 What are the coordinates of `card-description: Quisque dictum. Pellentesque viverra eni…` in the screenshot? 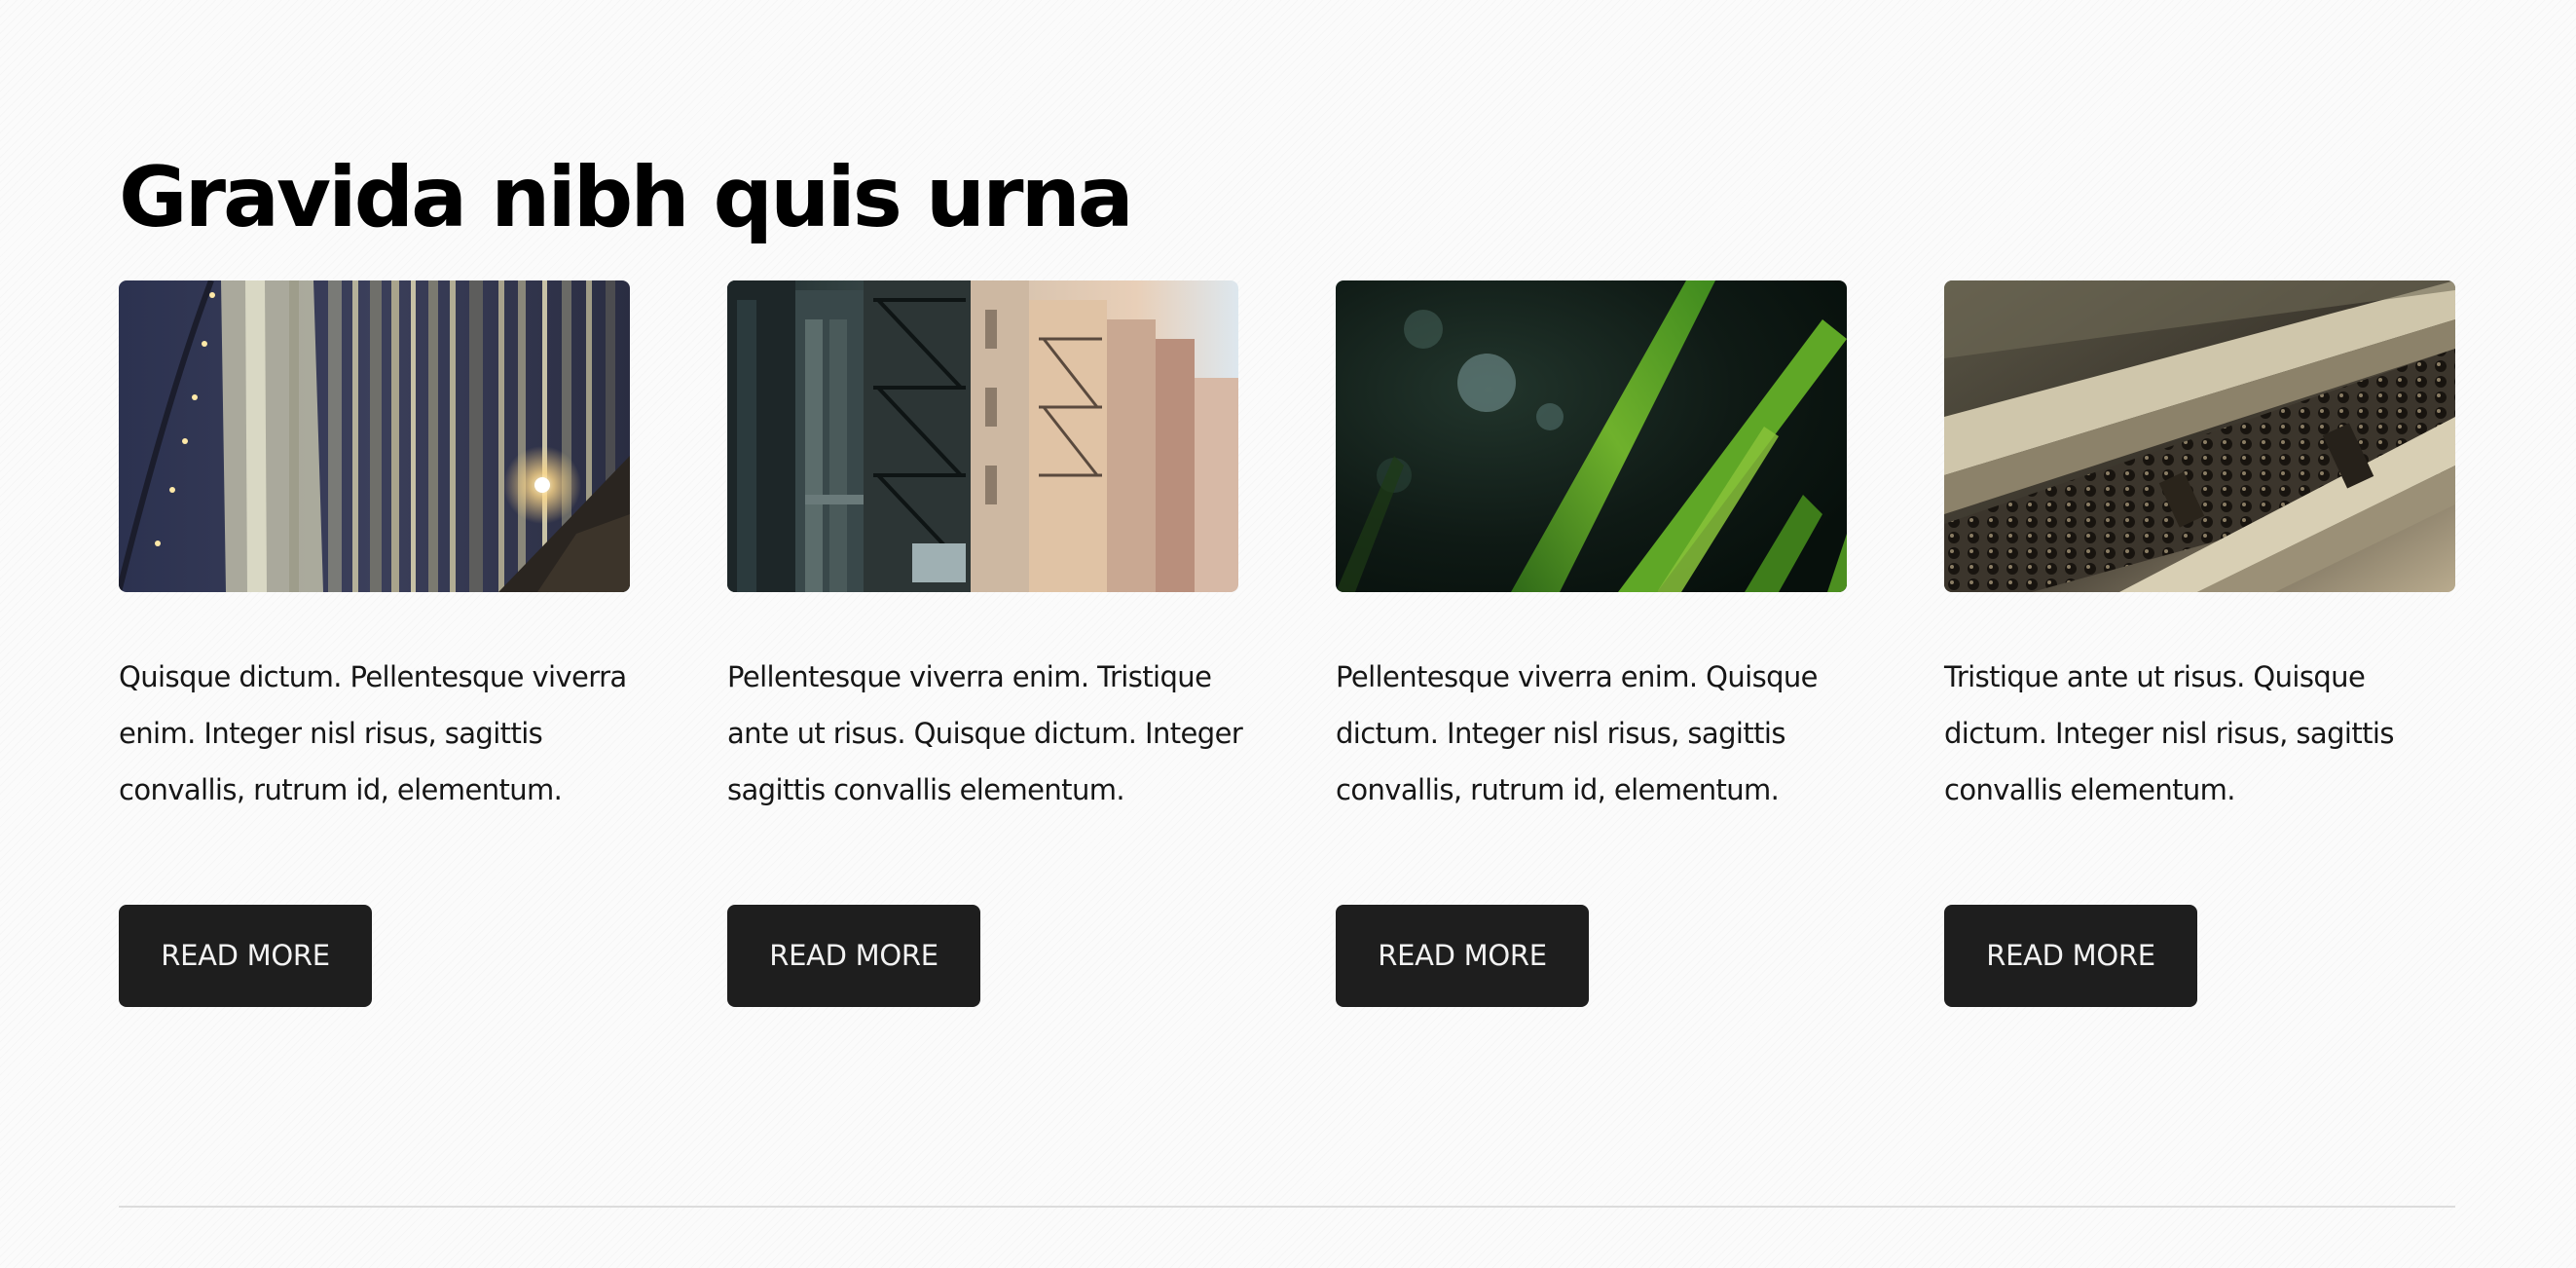 It's located at (373, 733).